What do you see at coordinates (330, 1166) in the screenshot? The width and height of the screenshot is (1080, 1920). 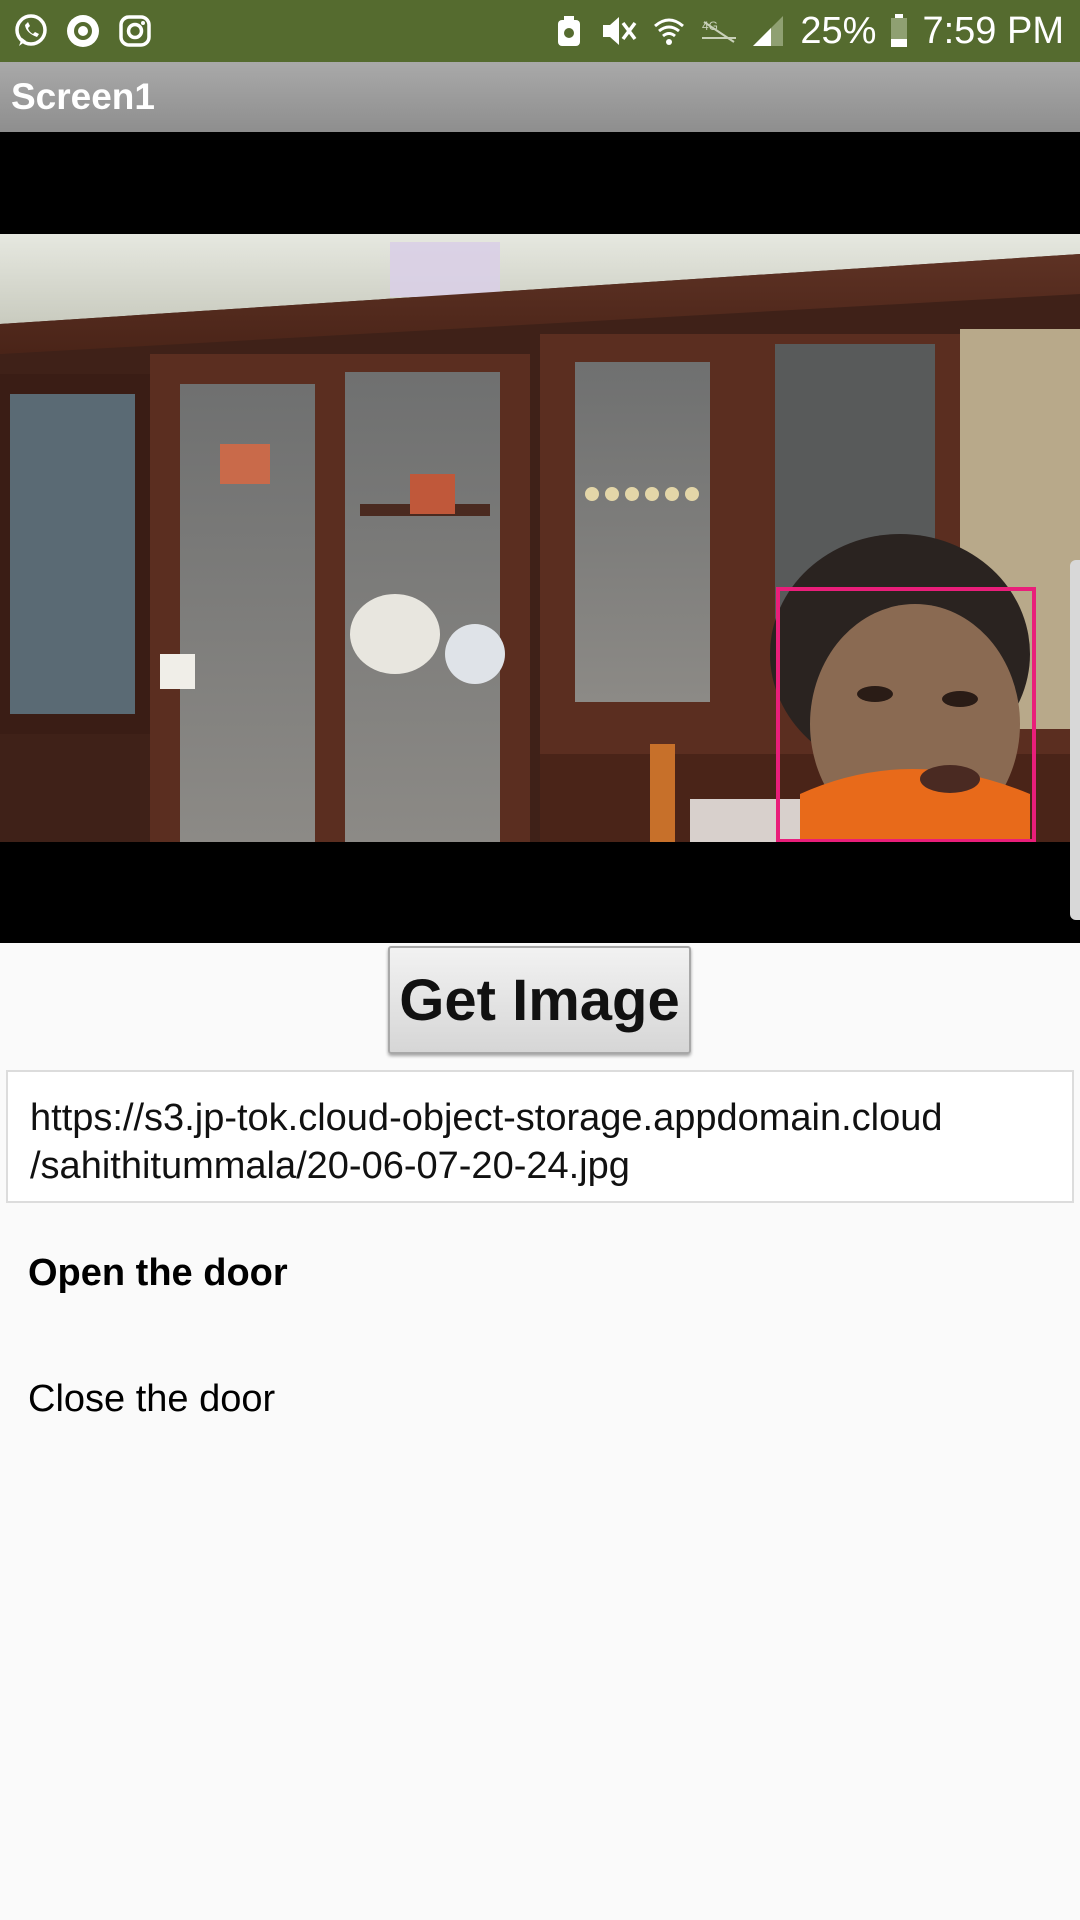 I see `image-url-line-2: /sahithitummala/20-06-07-20-24.jpg` at bounding box center [330, 1166].